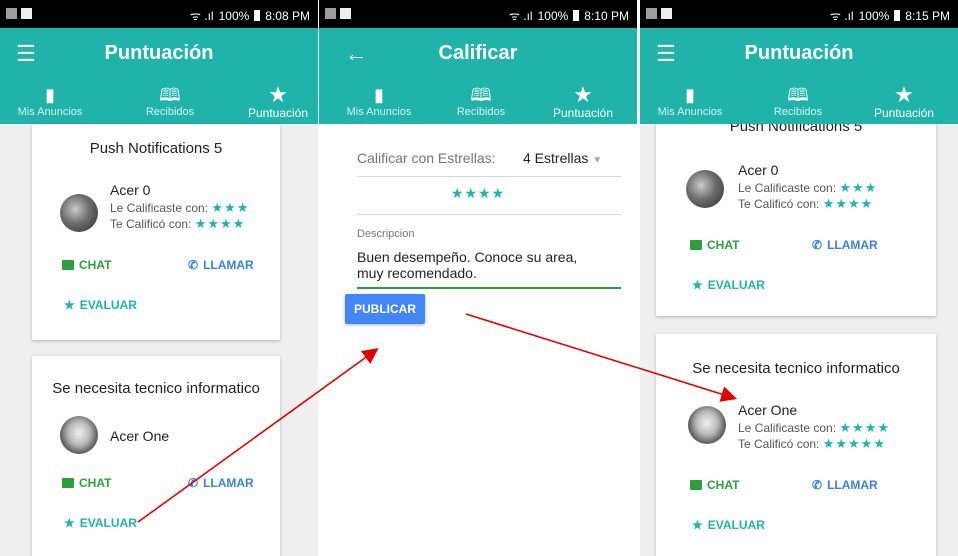  Describe the element at coordinates (927, 15) in the screenshot. I see `status-time: 8:15 PM` at that location.